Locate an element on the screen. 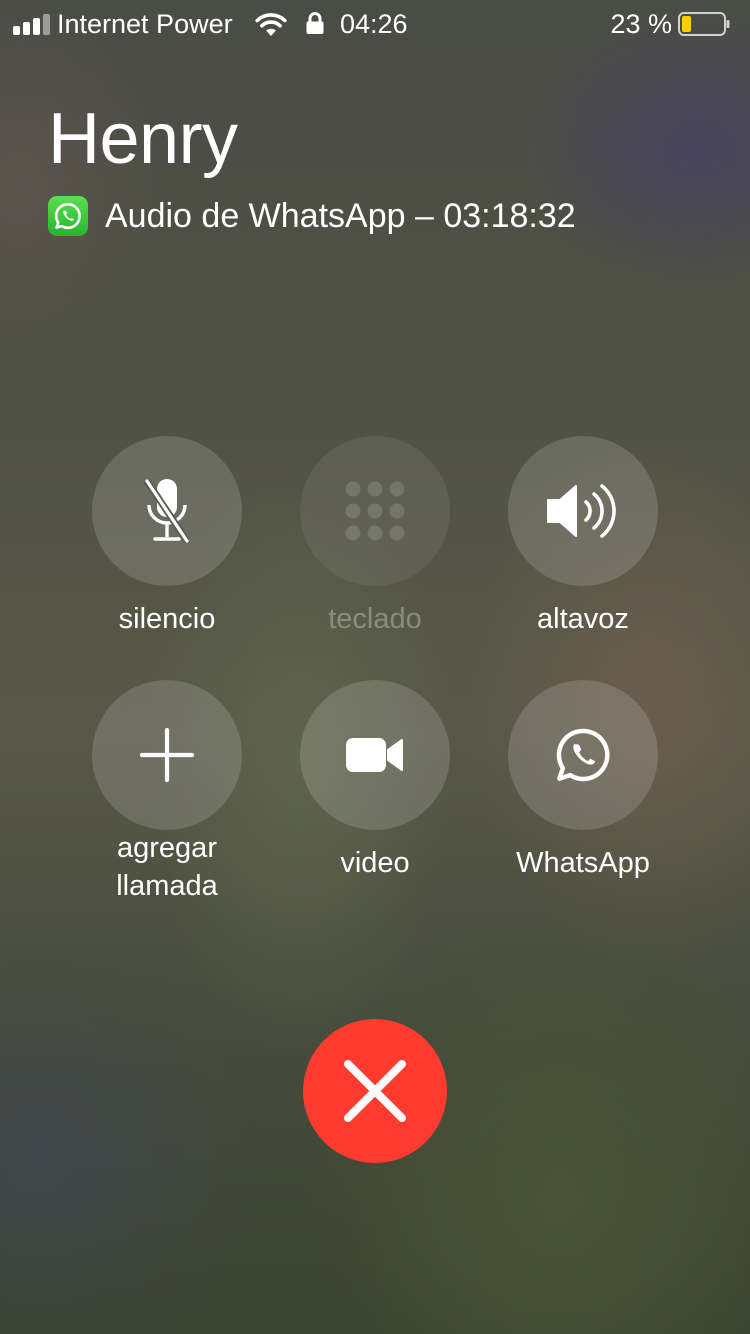 The image size is (750, 1334). battery-fill is located at coordinates (686, 24).